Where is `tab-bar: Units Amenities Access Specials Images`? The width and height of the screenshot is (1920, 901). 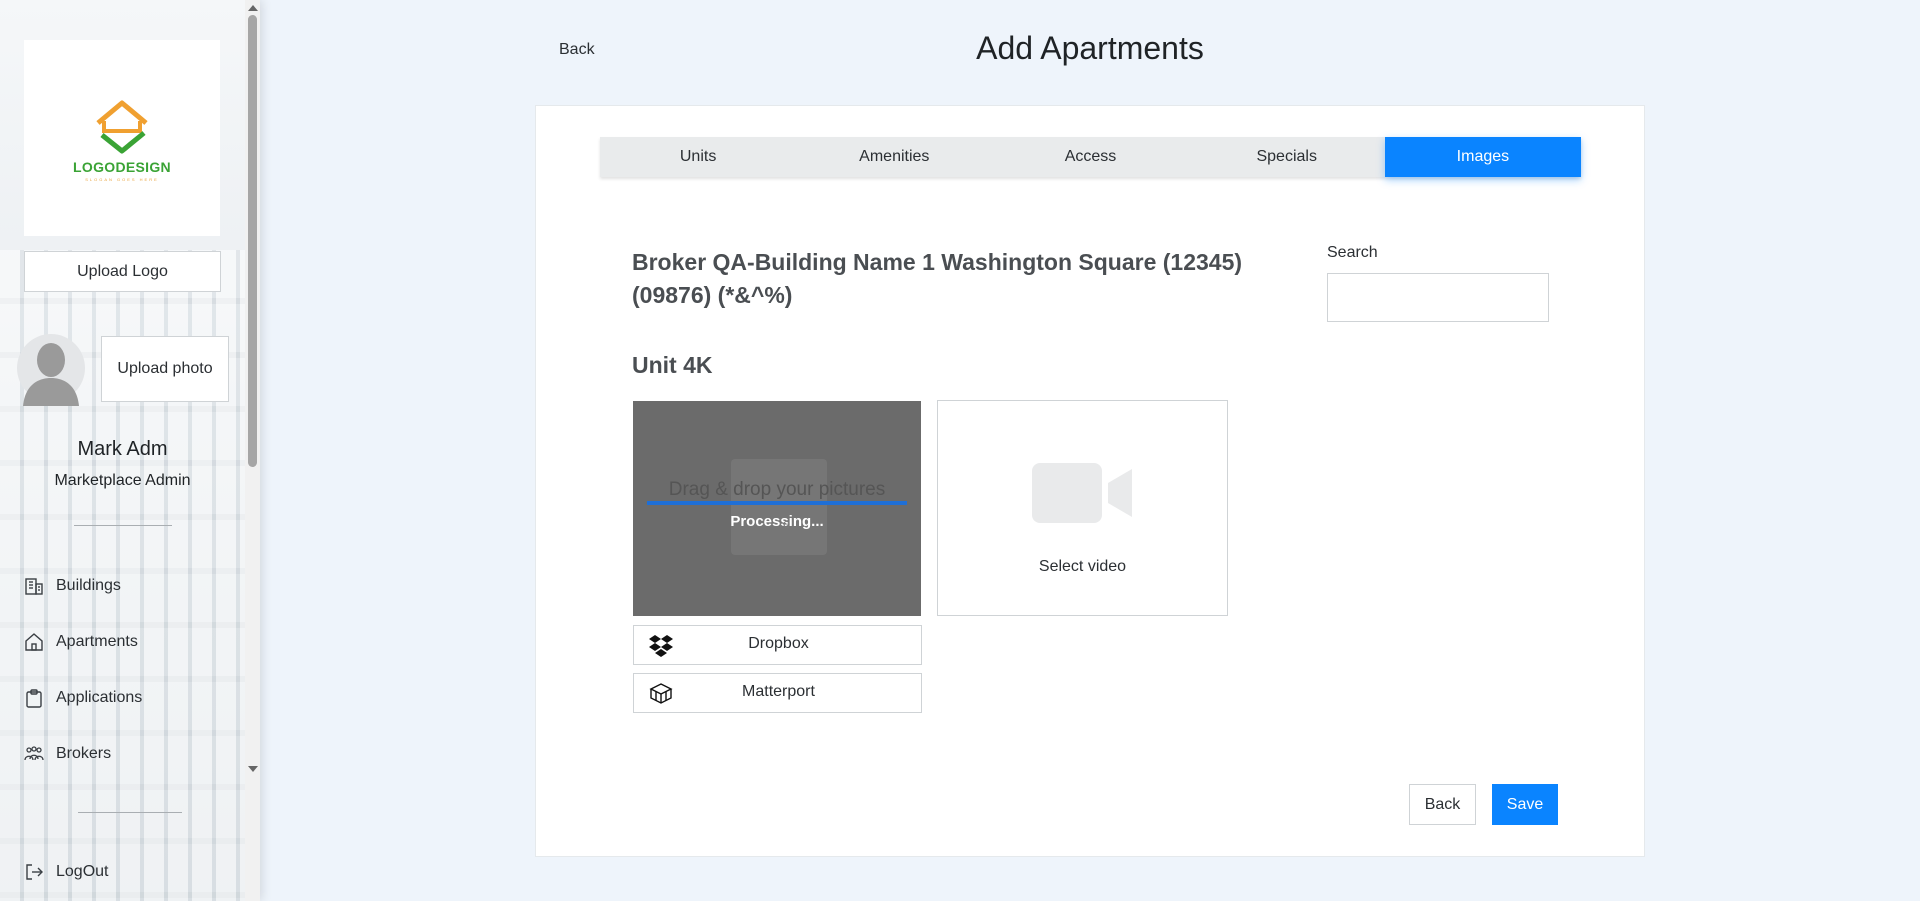 tab-bar: Units Amenities Access Specials Images is located at coordinates (1091, 157).